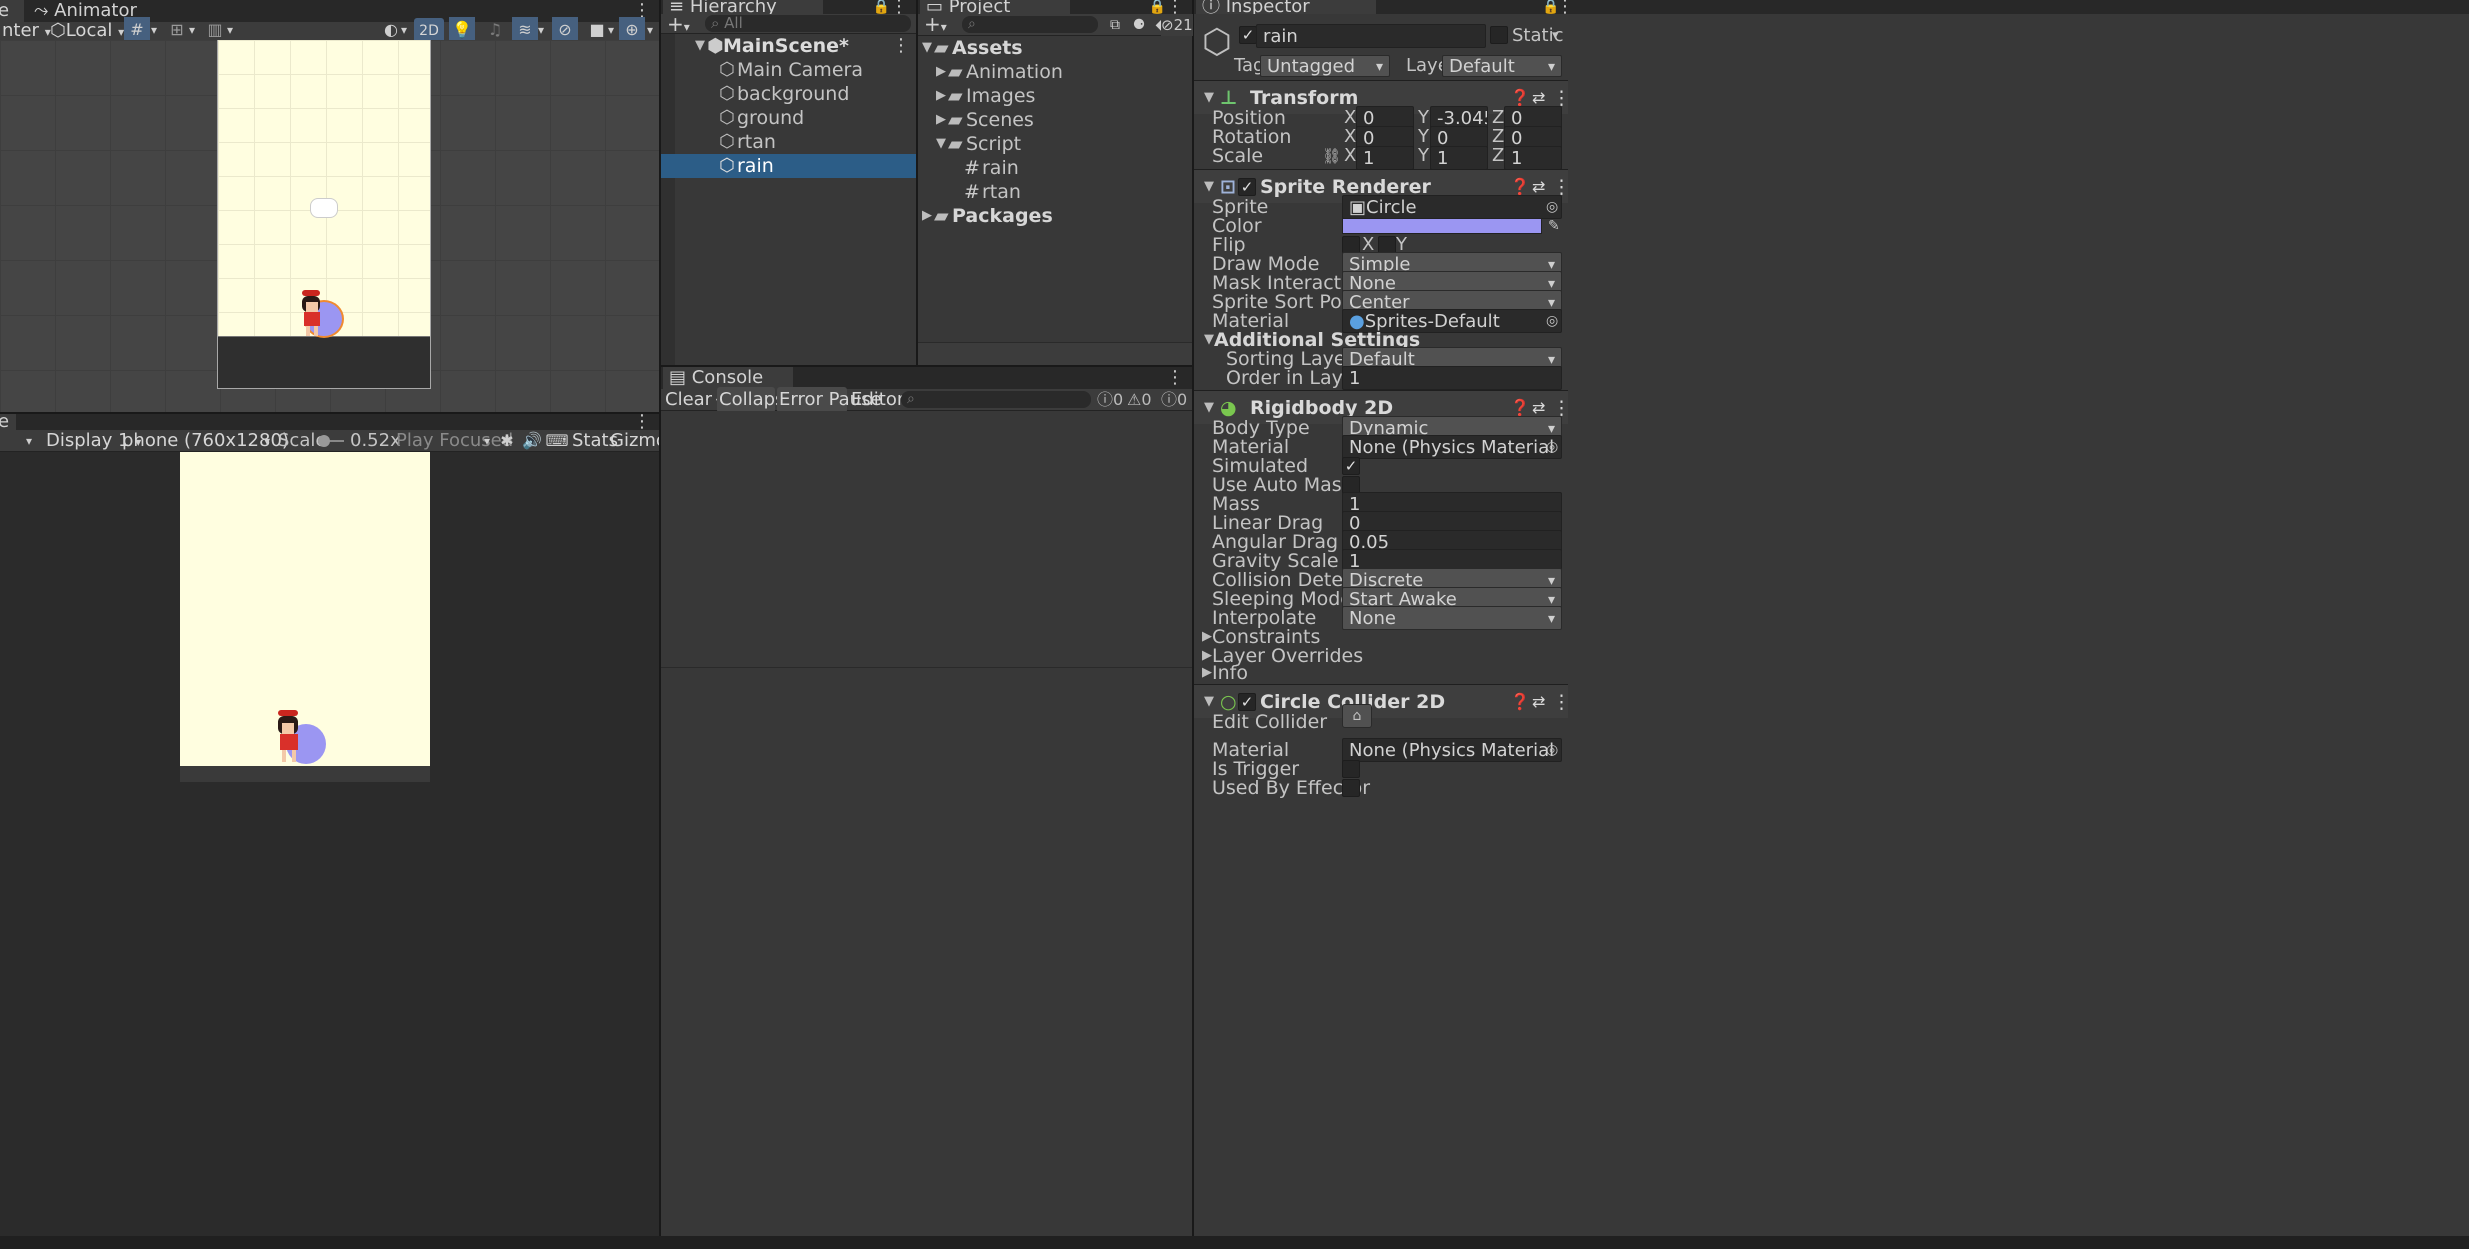  Describe the element at coordinates (678, 24) in the screenshot. I see `hierarchy-add-icon: +▾` at that location.